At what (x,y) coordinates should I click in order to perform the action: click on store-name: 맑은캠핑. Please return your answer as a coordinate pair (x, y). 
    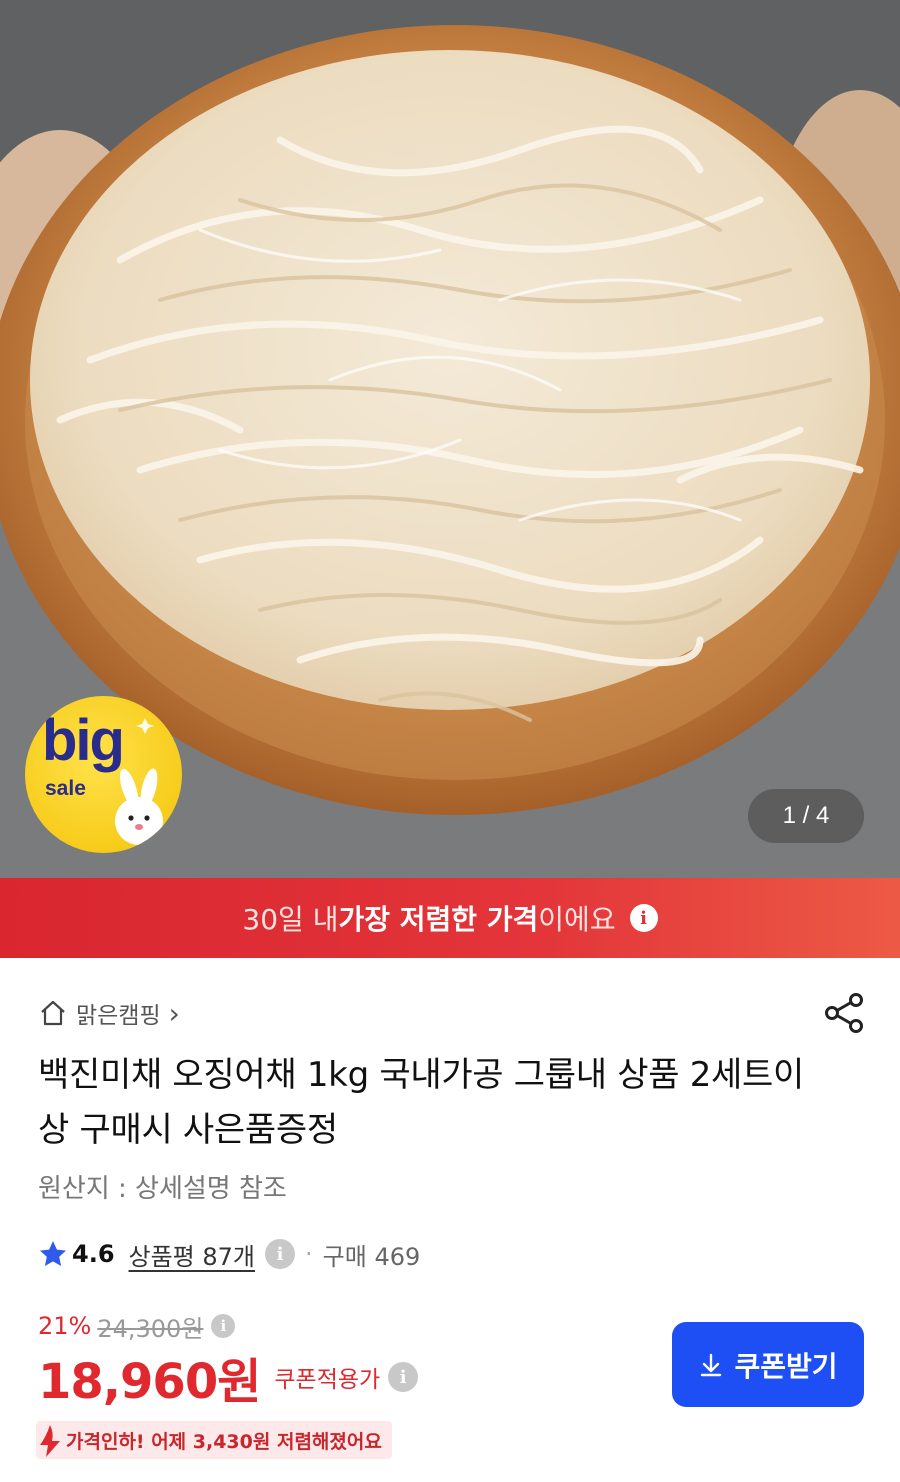
    Looking at the image, I should click on (118, 1016).